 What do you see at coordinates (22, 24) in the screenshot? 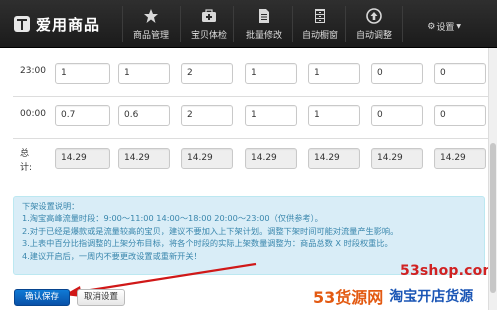
I see `shopping-bag-icon` at bounding box center [22, 24].